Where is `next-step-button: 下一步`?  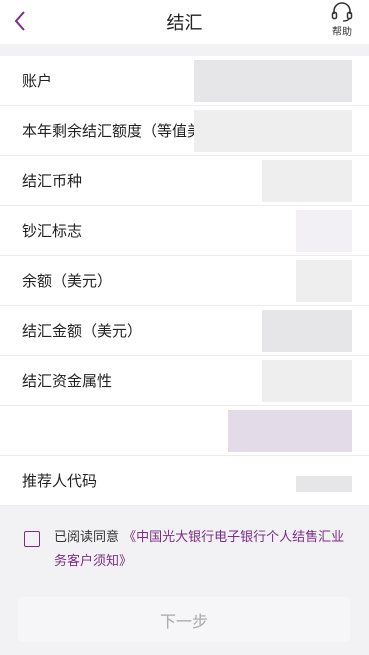
next-step-button: 下一步 is located at coordinates (184, 619).